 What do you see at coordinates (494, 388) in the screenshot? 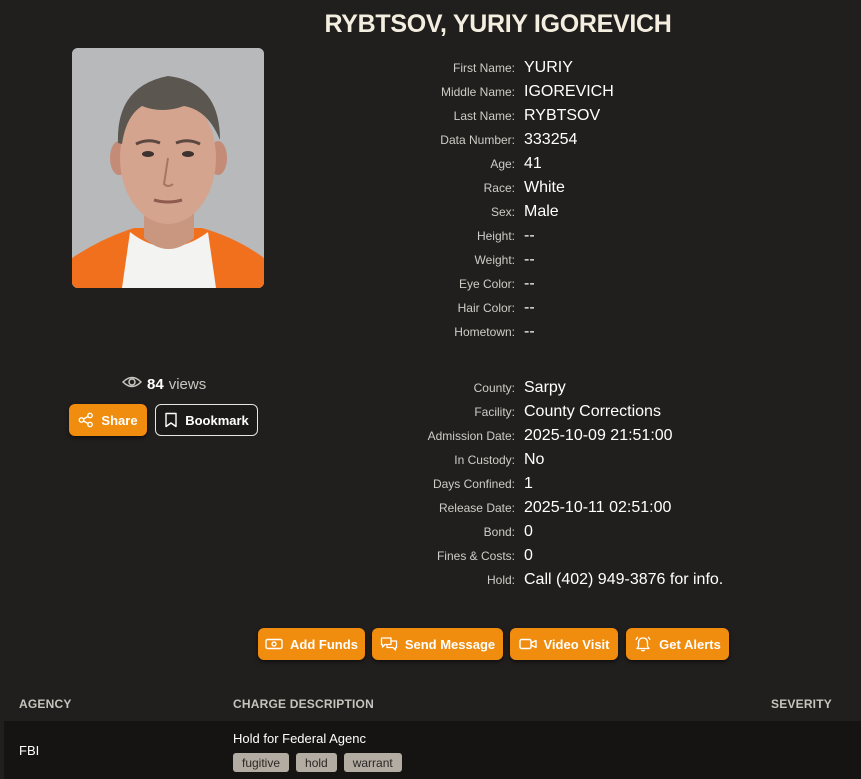
I see `detail-label: County:` at bounding box center [494, 388].